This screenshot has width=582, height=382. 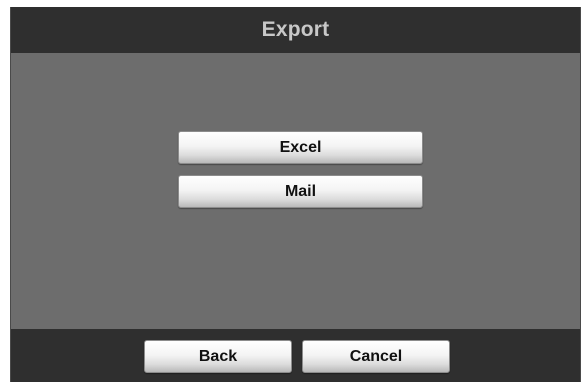 I want to click on back-button: Back, so click(x=218, y=356).